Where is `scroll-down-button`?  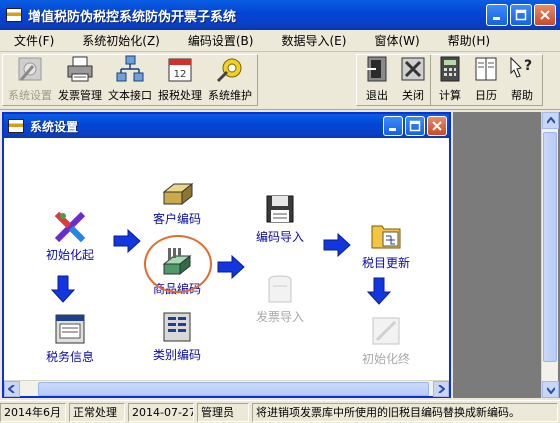 scroll-down-button is located at coordinates (550, 389).